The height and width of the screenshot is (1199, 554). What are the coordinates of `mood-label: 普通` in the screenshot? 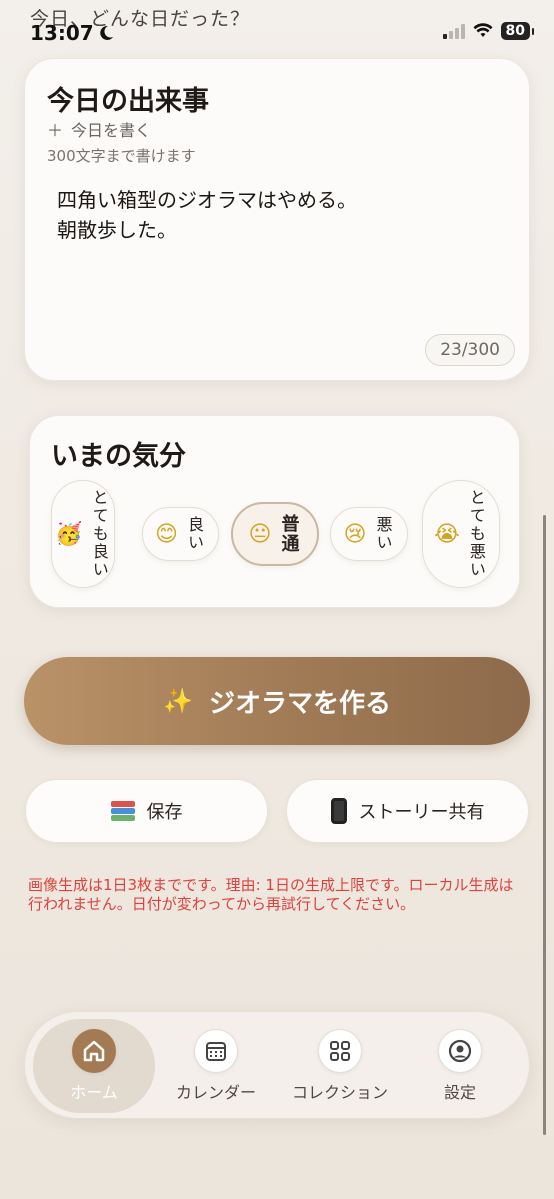 It's located at (289, 534).